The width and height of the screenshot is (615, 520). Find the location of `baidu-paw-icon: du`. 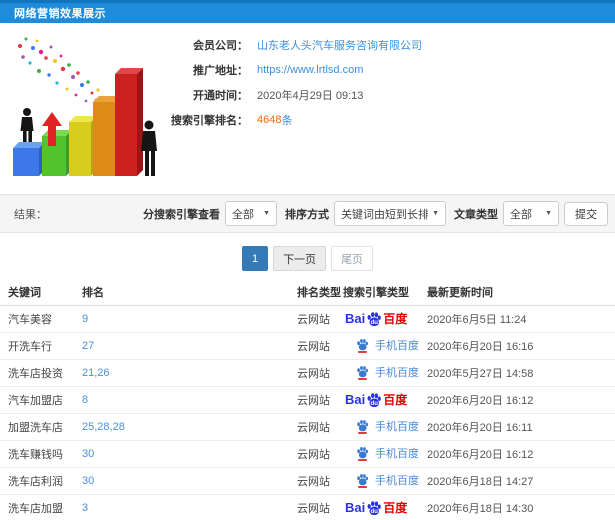

baidu-paw-icon: du is located at coordinates (374, 507).